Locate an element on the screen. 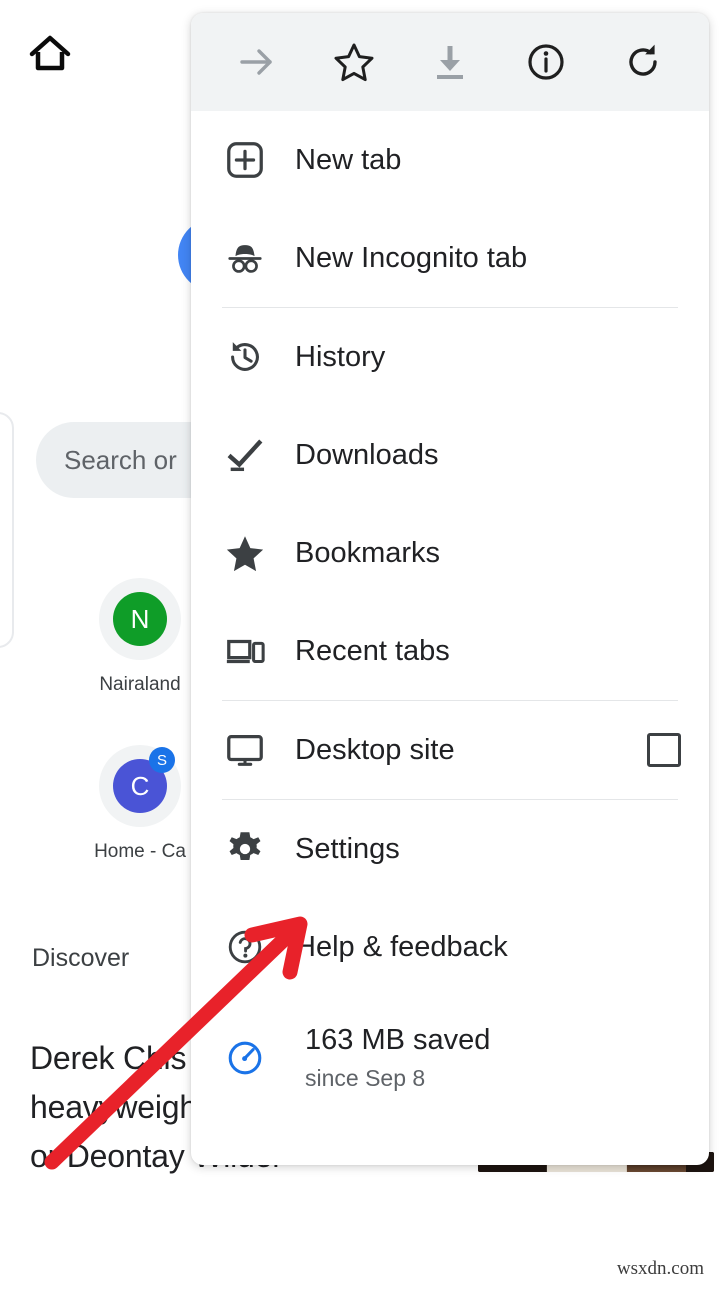 This screenshot has width=720, height=1290. menu-item-label: Downloads is located at coordinates (367, 454).